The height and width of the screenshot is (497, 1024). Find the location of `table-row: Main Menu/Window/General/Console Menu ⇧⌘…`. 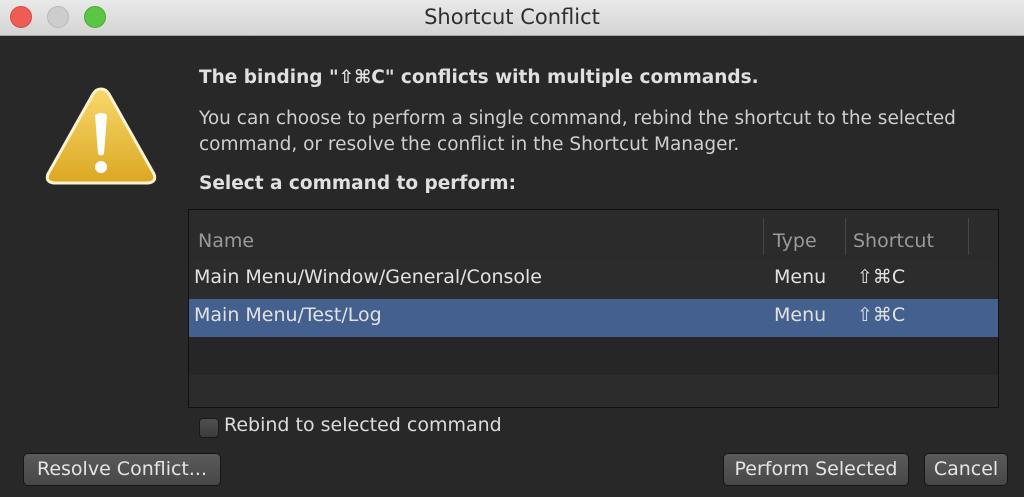

table-row: Main Menu/Window/General/Console Menu ⇧⌘… is located at coordinates (593, 280).